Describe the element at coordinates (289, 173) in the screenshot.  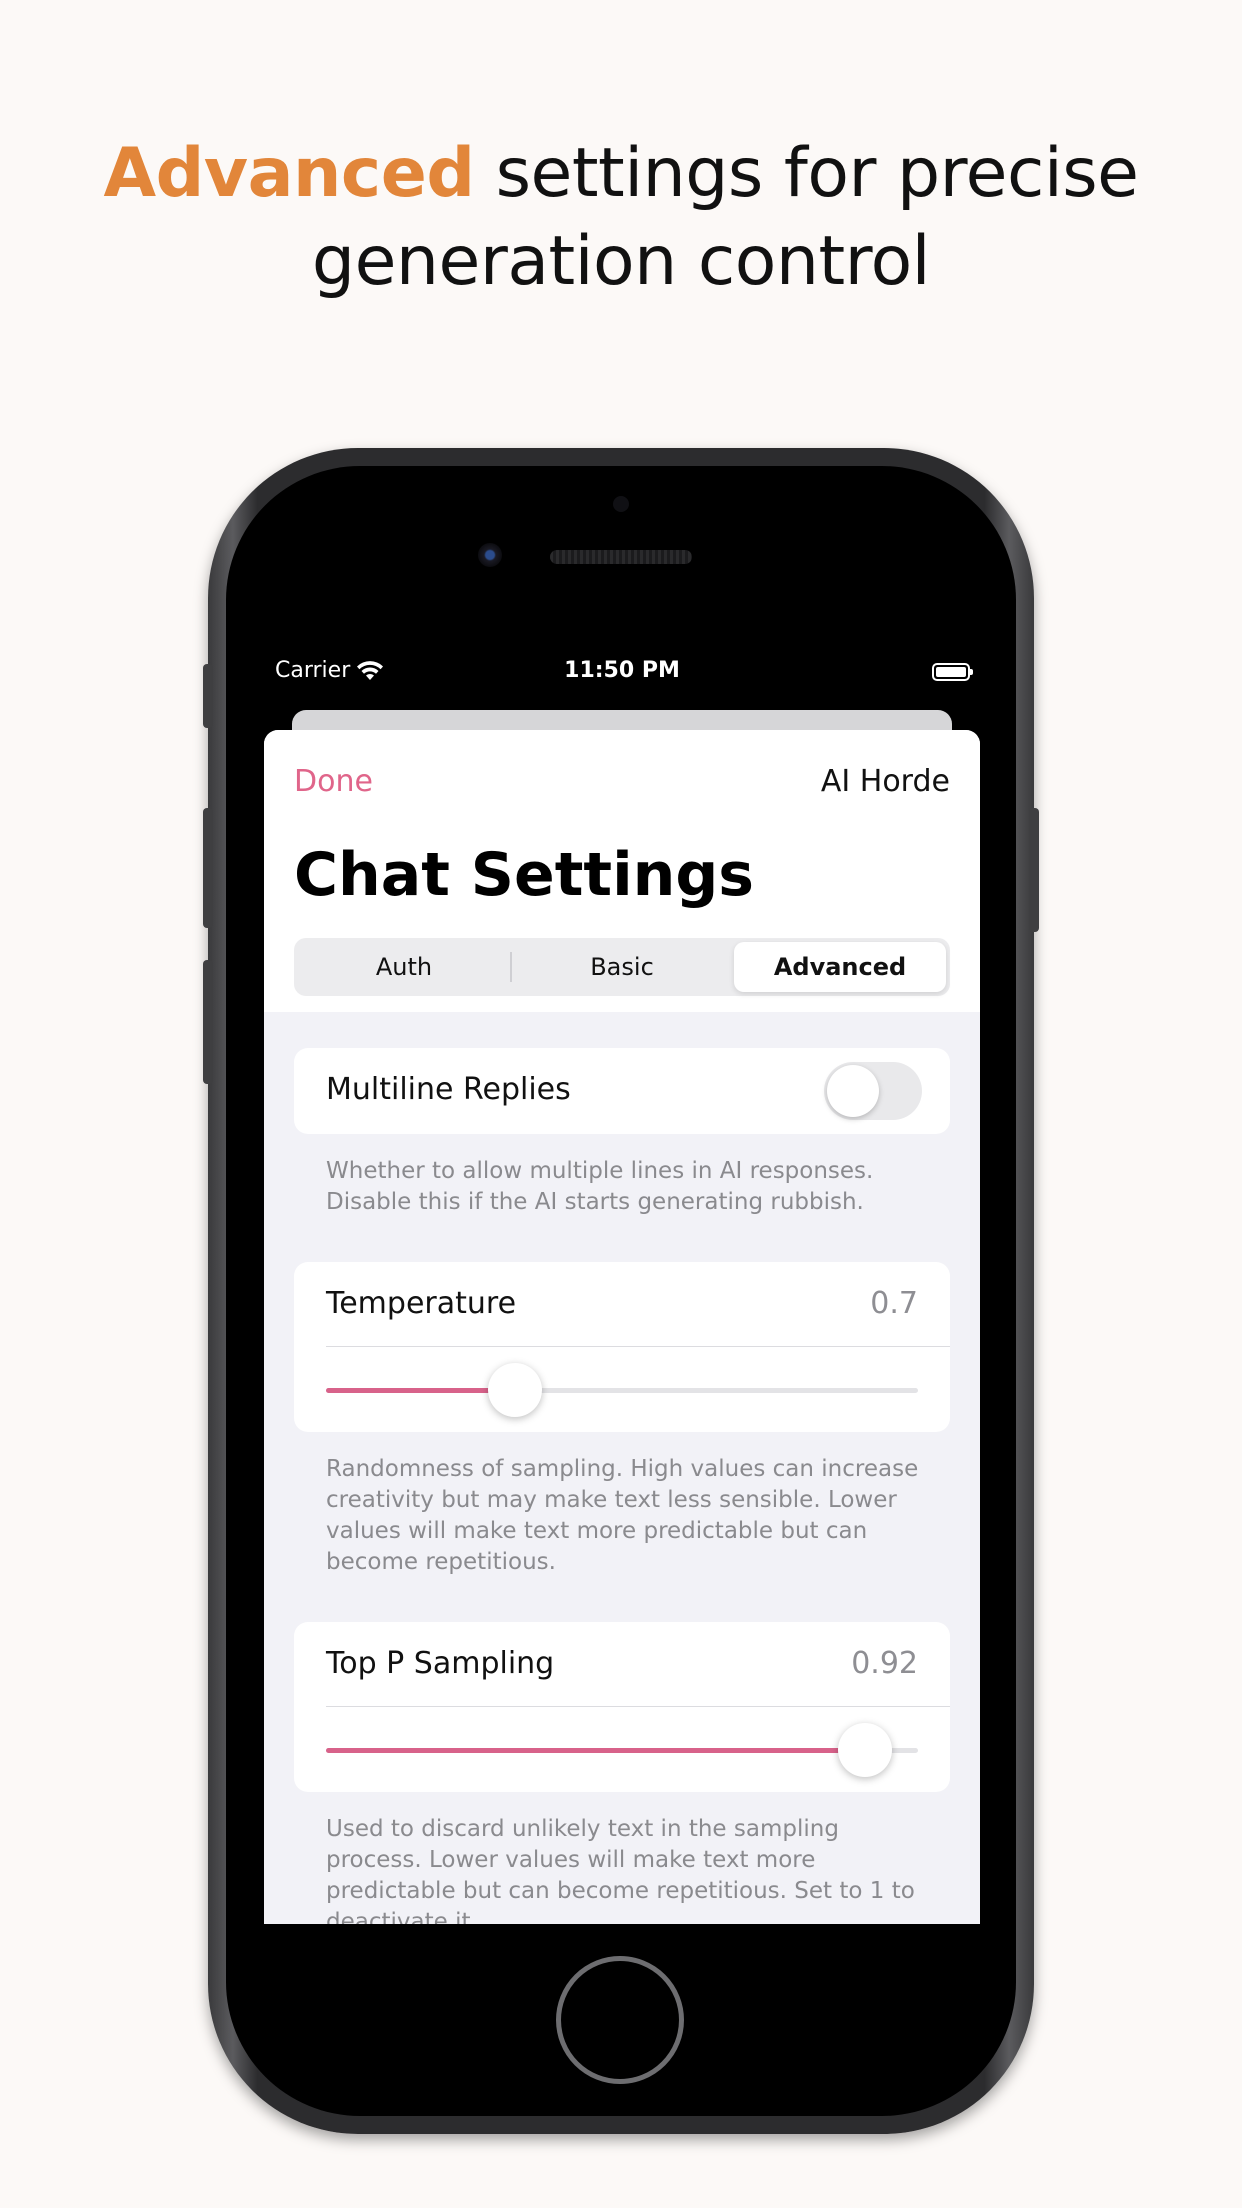
I see `headline-highlight: Advanced` at that location.